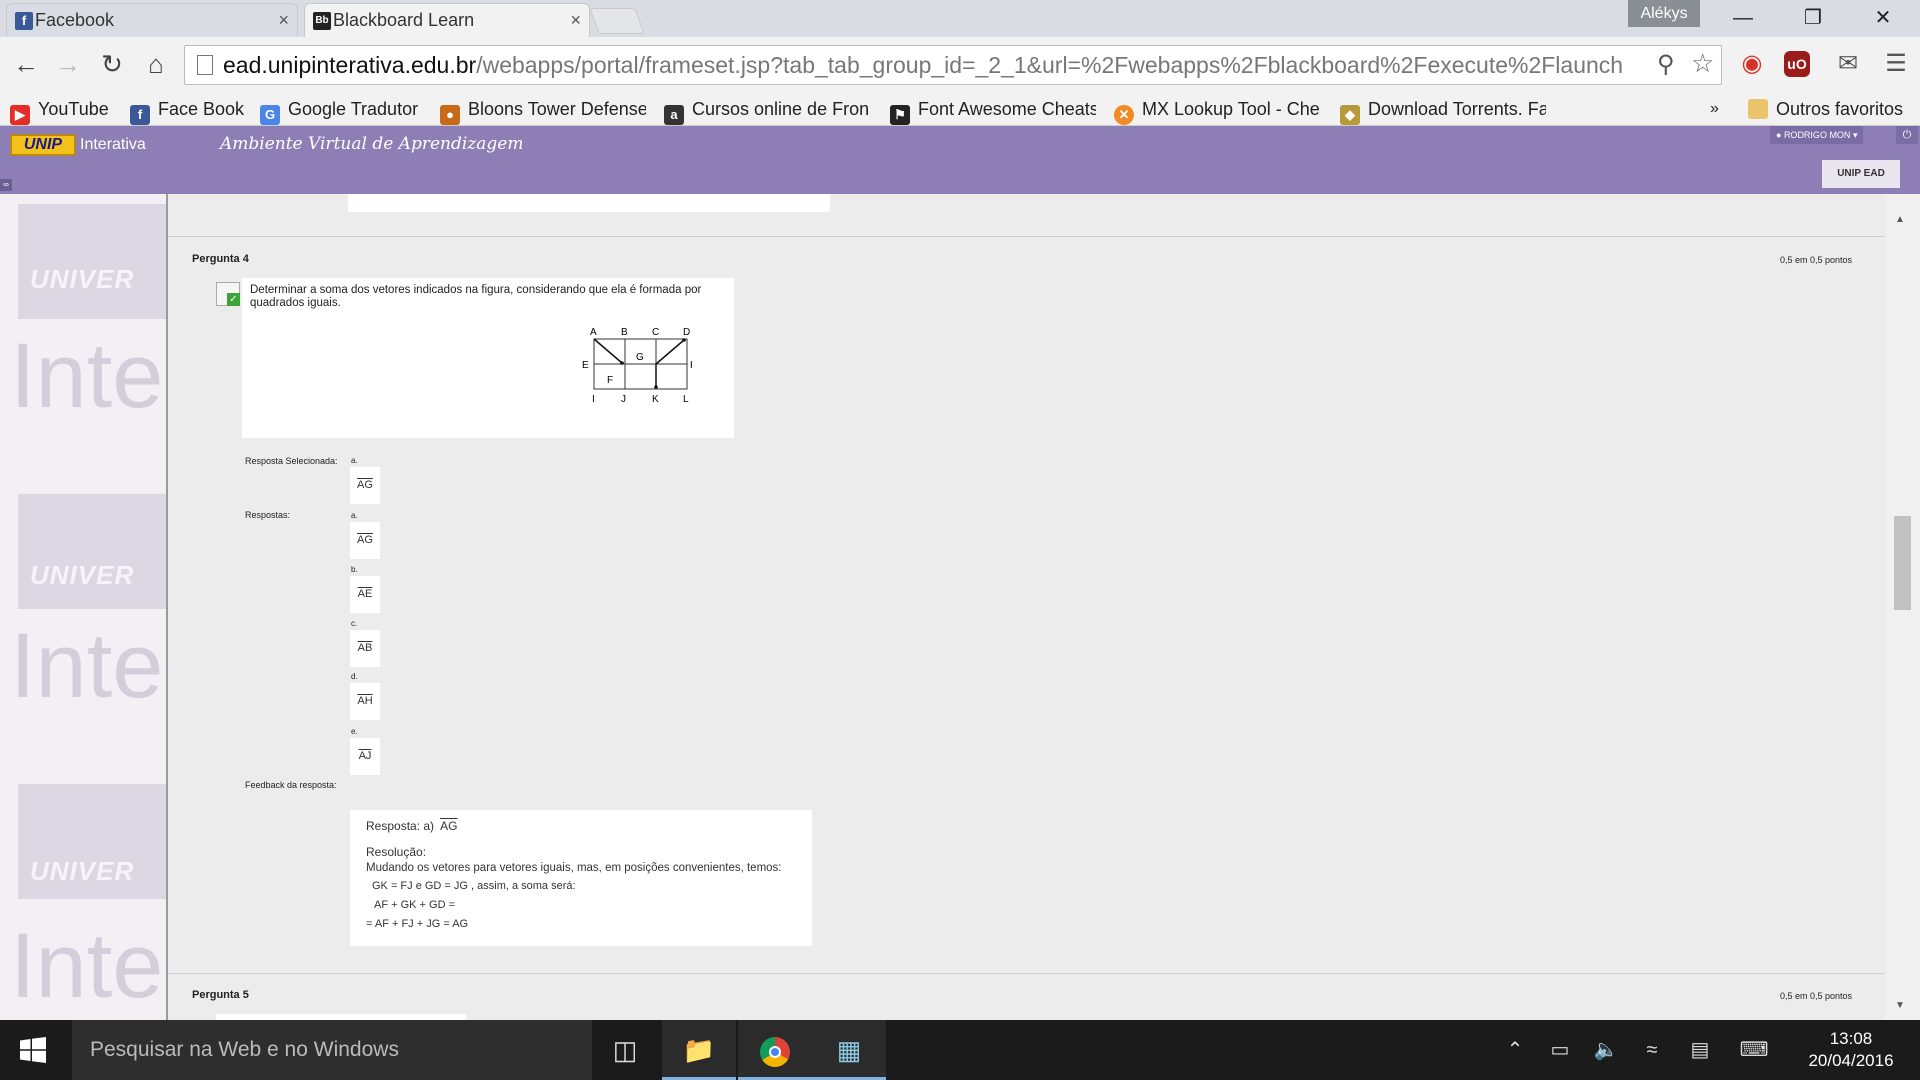 This screenshot has width=1920, height=1080. What do you see at coordinates (1560, 1050) in the screenshot?
I see `battery-icon: ▭` at bounding box center [1560, 1050].